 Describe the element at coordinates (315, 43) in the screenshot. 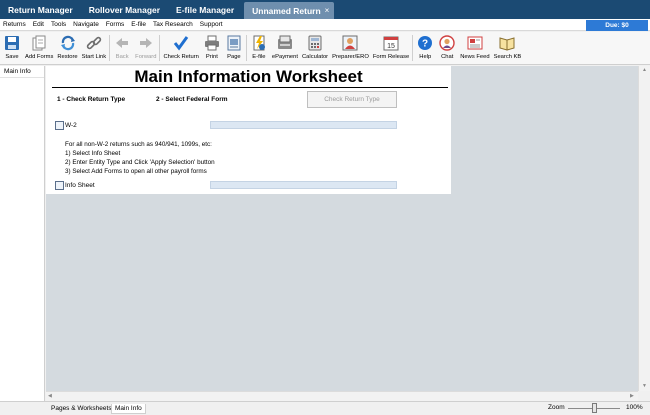

I see `calculator-icon` at that location.